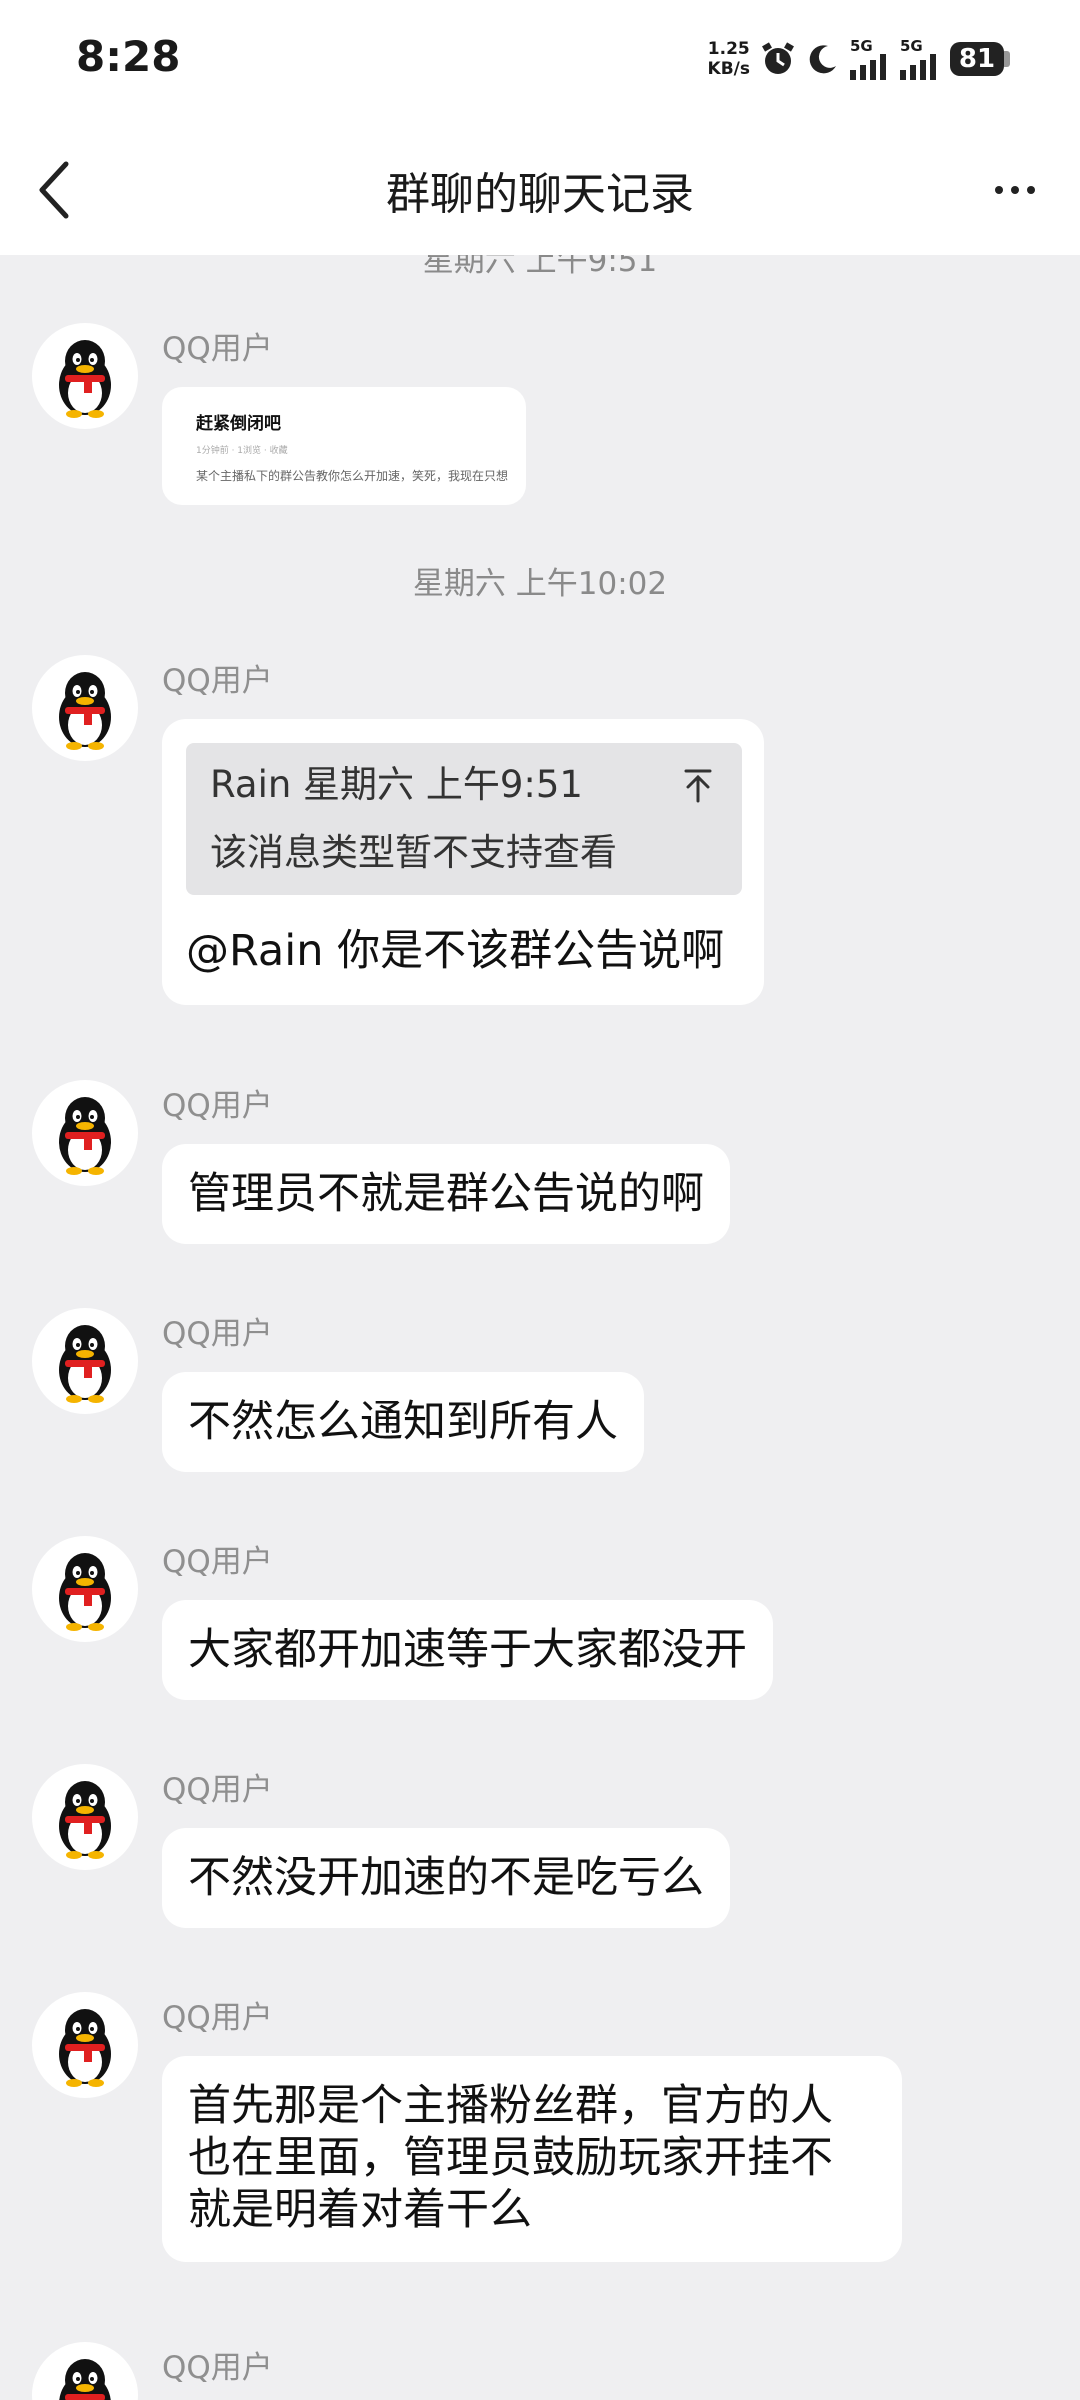 The height and width of the screenshot is (2400, 1080). I want to click on page-title: 群聊的聊天记录, so click(540, 194).